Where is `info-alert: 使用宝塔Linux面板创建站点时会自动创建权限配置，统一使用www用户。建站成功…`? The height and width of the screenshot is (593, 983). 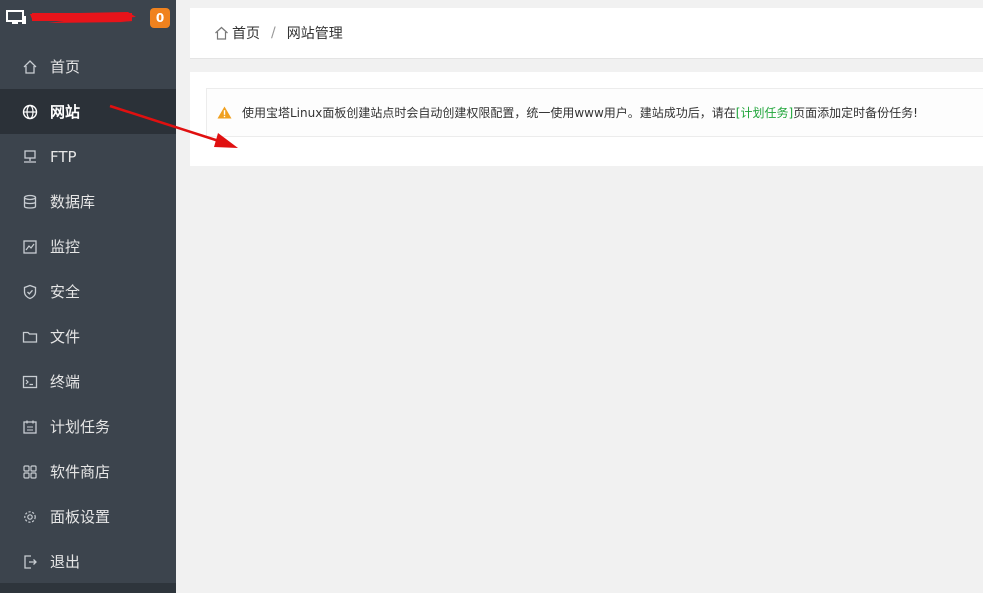 info-alert: 使用宝塔Linux面板创建站点时会自动创建权限配置，统一使用www用户。建站成功… is located at coordinates (594, 112).